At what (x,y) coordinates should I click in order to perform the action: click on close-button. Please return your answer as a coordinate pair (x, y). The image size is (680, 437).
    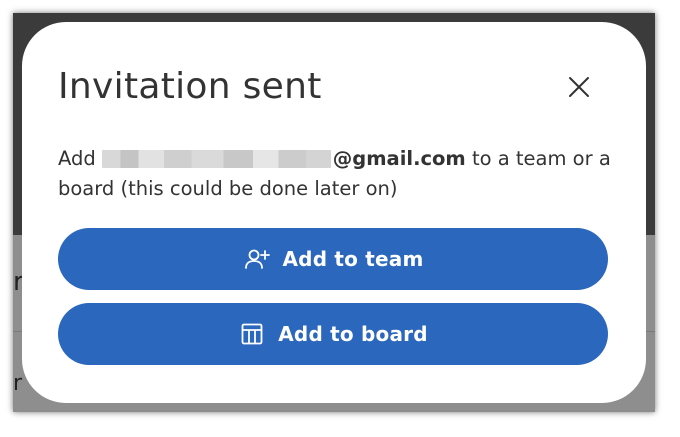
    Looking at the image, I should click on (579, 87).